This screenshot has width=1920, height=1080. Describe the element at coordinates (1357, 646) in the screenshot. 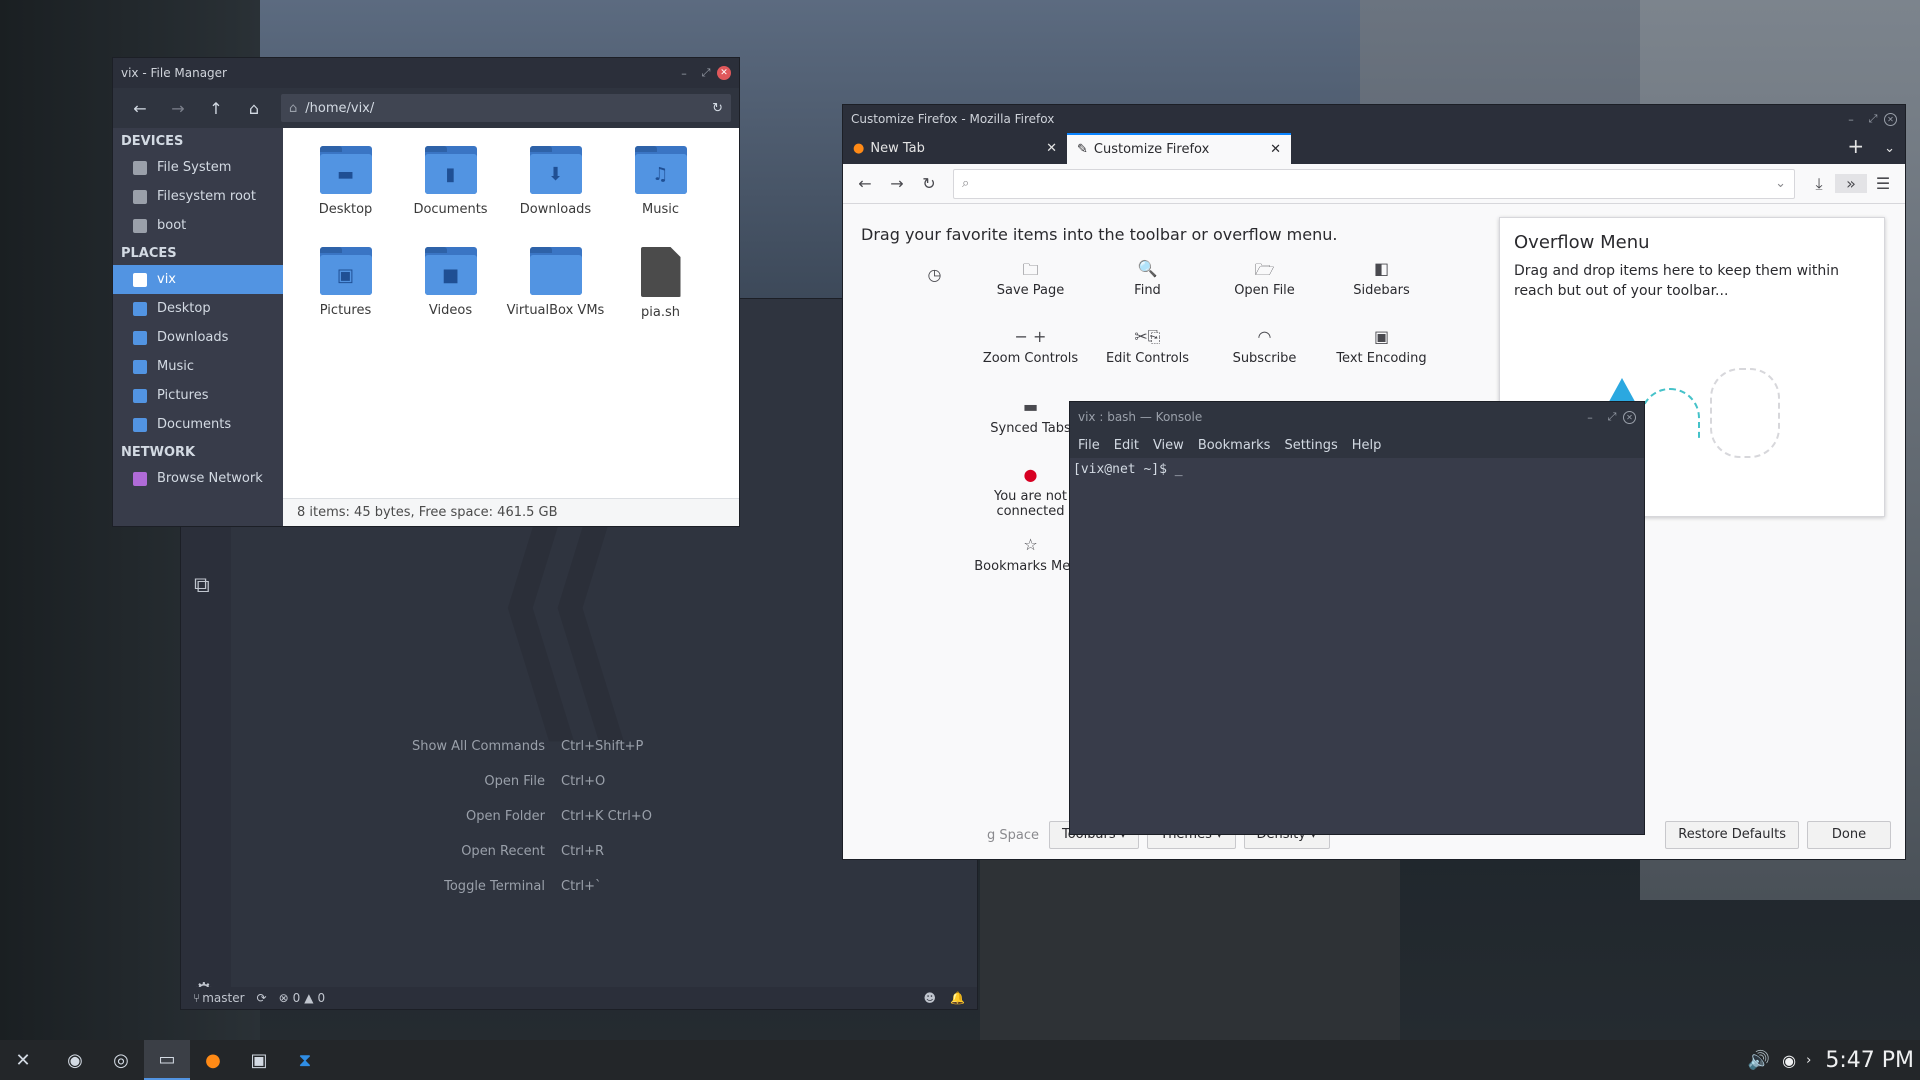

I see `terminal-area: [vix@net ~]$ _` at that location.